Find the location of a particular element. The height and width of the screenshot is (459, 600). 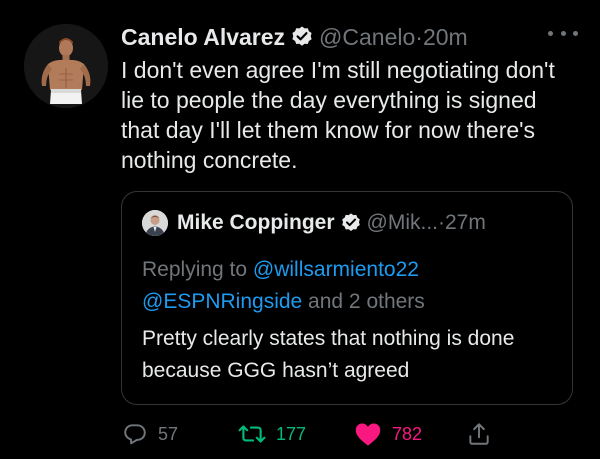

action-bar: 57 177 782 is located at coordinates (300, 434).